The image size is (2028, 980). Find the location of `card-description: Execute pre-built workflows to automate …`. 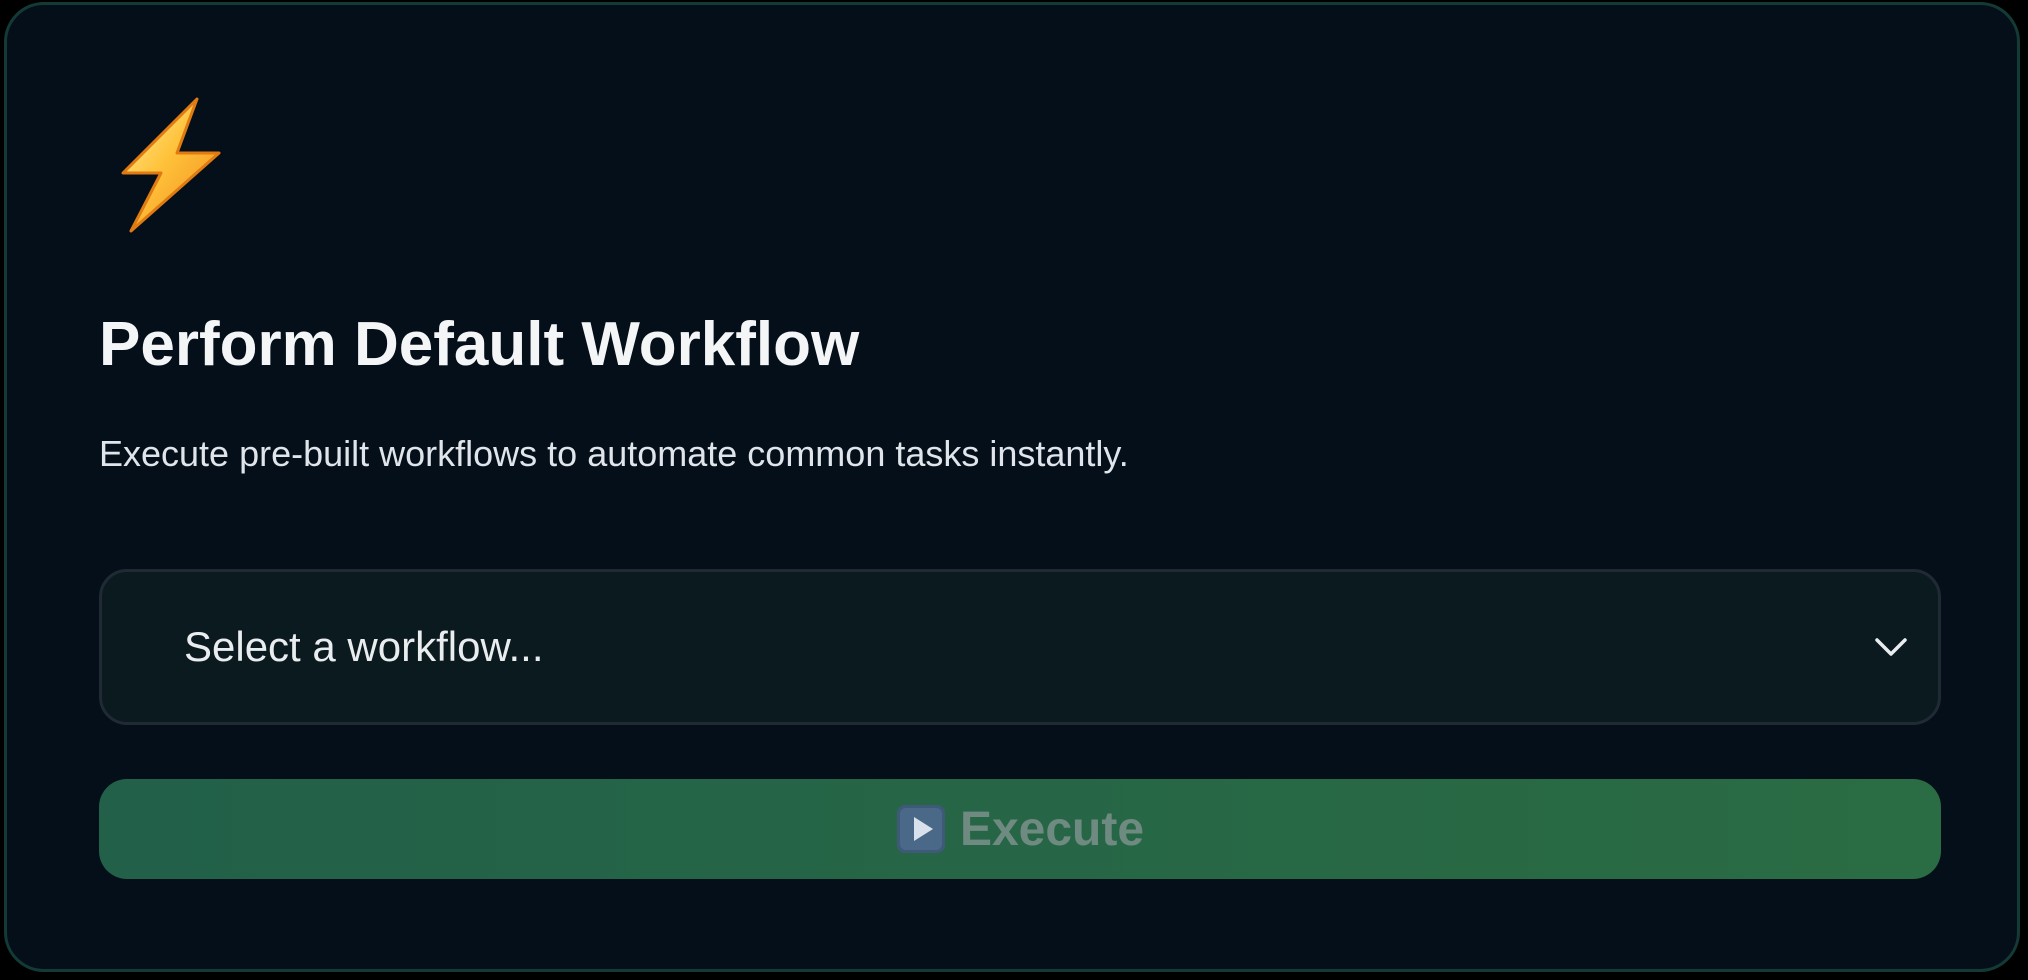

card-description: Execute pre-built workflows to automate … is located at coordinates (614, 453).